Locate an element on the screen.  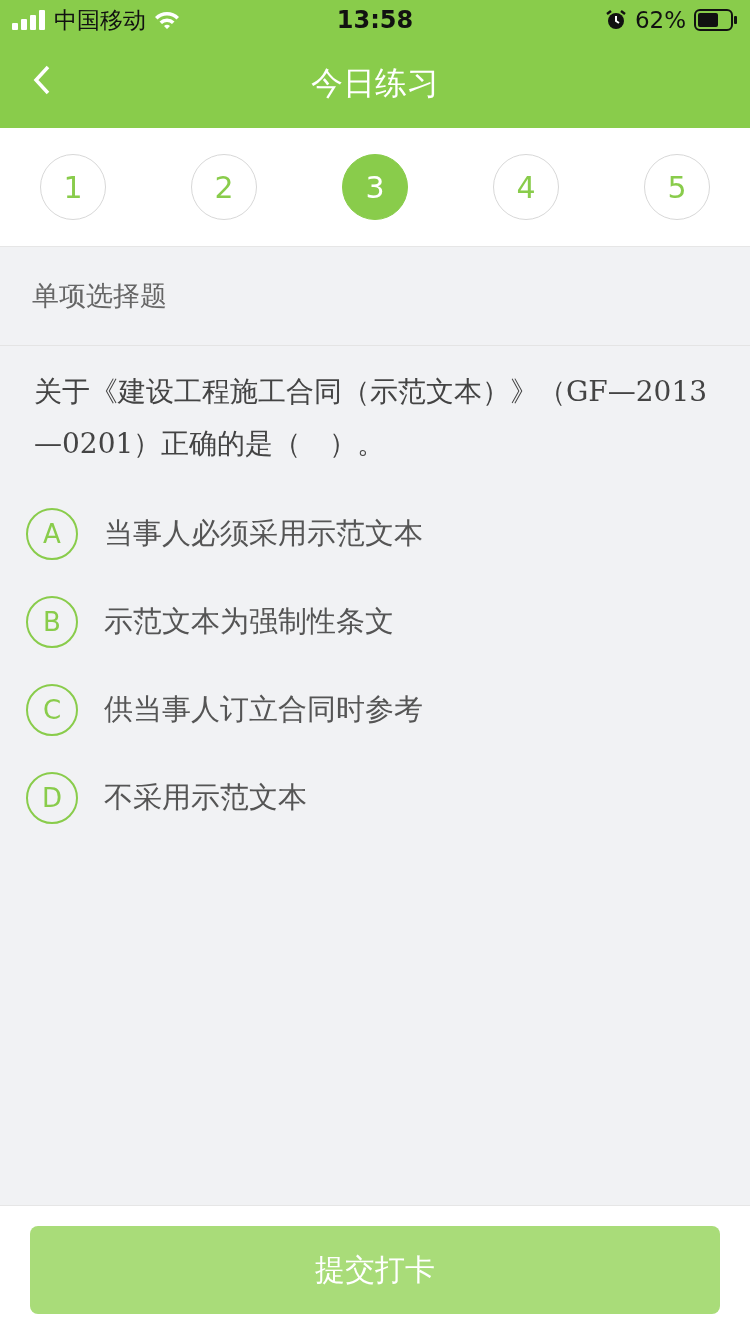
alarm-icon is located at coordinates (615, 20).